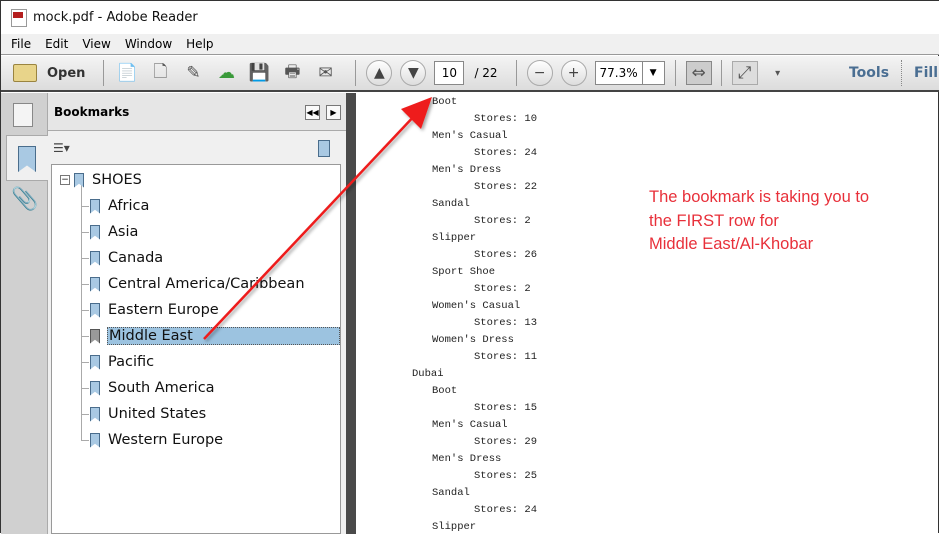 This screenshot has width=939, height=534. I want to click on document-line: Men's Casual, so click(470, 425).